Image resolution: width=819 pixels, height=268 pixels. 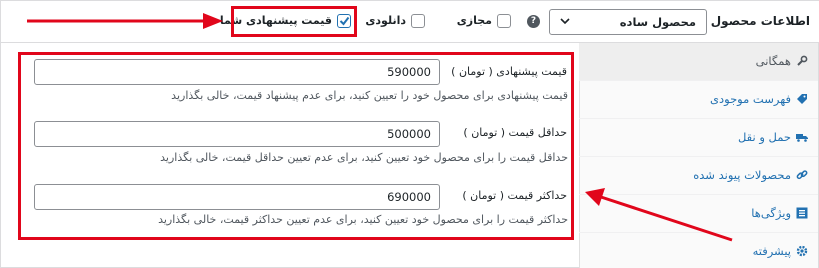 I want to click on tab-attributes-label: ویژگی‌ها, so click(x=771, y=213).